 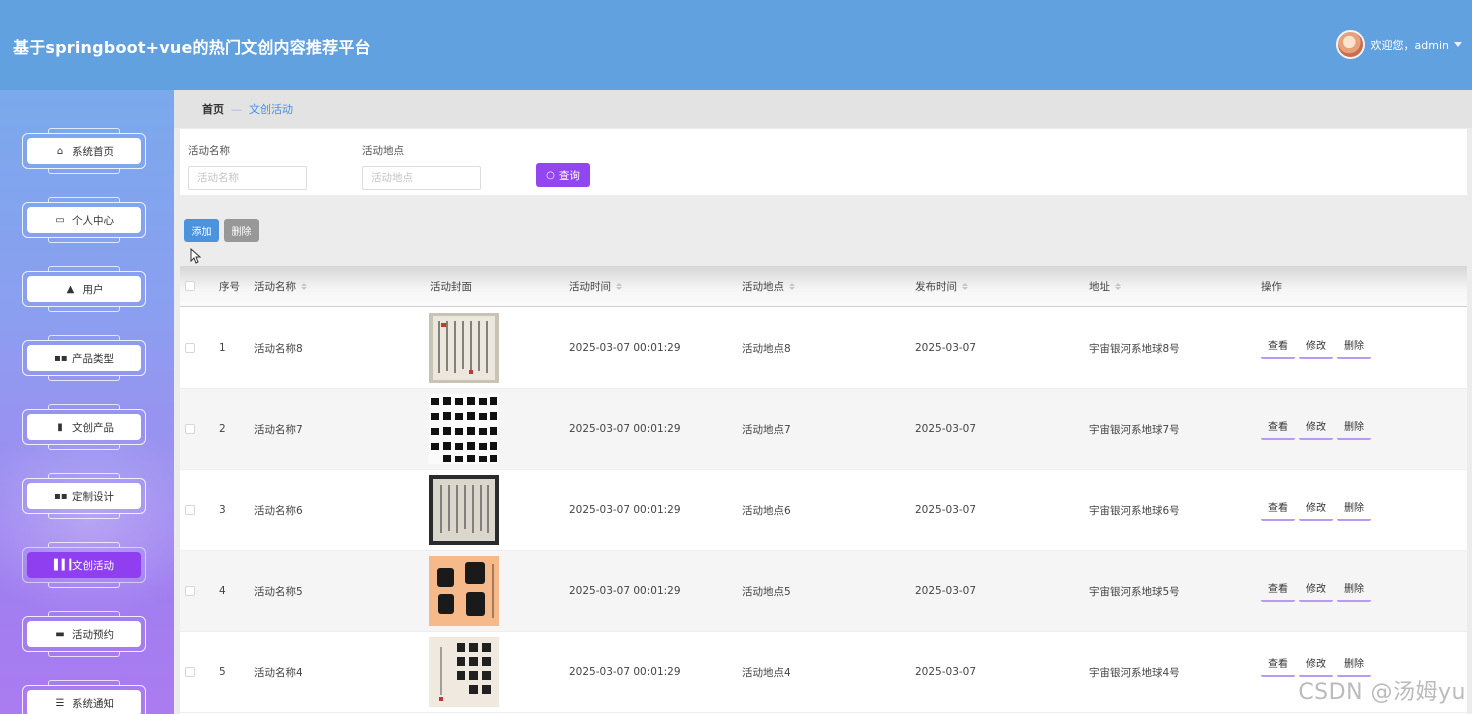 What do you see at coordinates (60, 427) in the screenshot?
I see `clipboard-icon: ▮` at bounding box center [60, 427].